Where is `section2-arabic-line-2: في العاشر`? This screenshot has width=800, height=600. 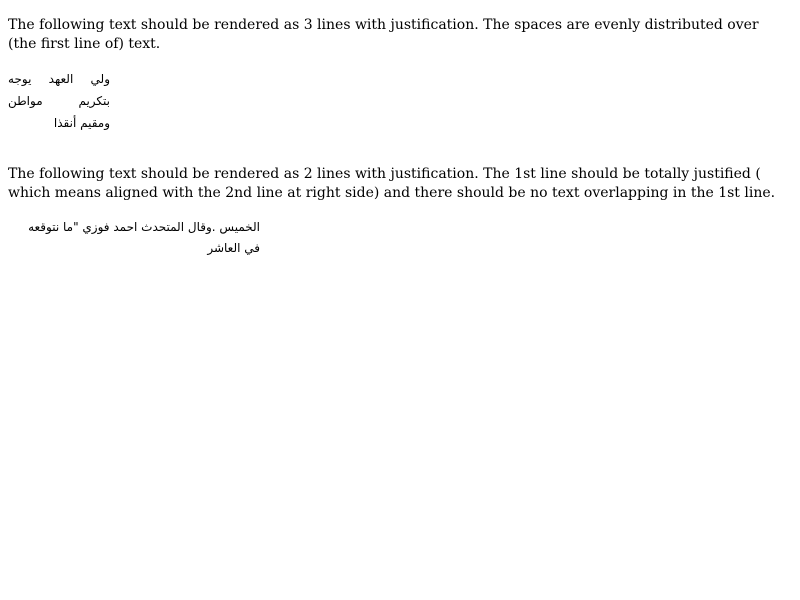
section2-arabic-line-2: في العاشر is located at coordinates (233, 248).